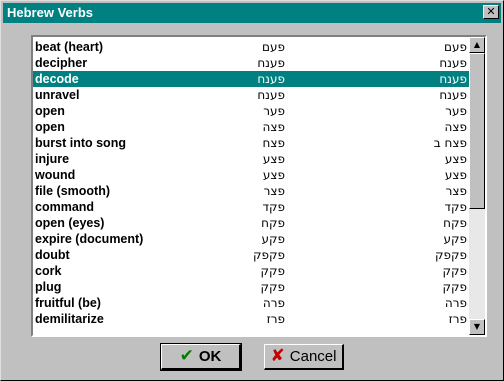 The height and width of the screenshot is (381, 504). I want to click on ok-button: ✔ OK, so click(201, 357).